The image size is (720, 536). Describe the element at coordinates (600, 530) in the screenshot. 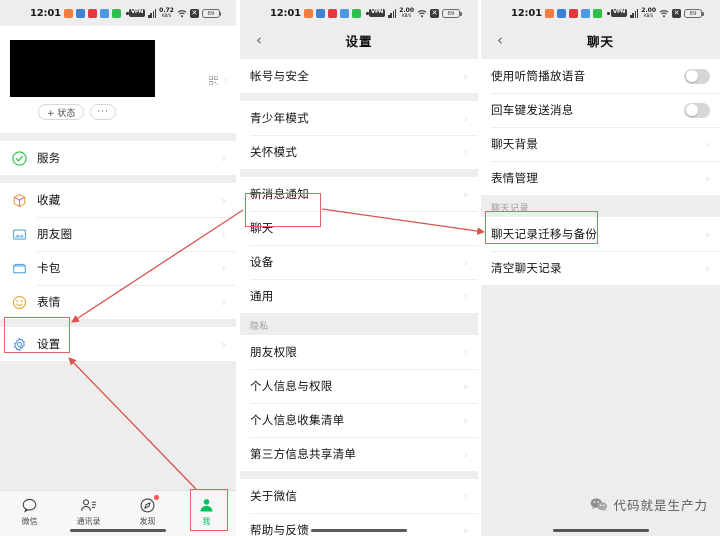

I see `home-indicator` at that location.